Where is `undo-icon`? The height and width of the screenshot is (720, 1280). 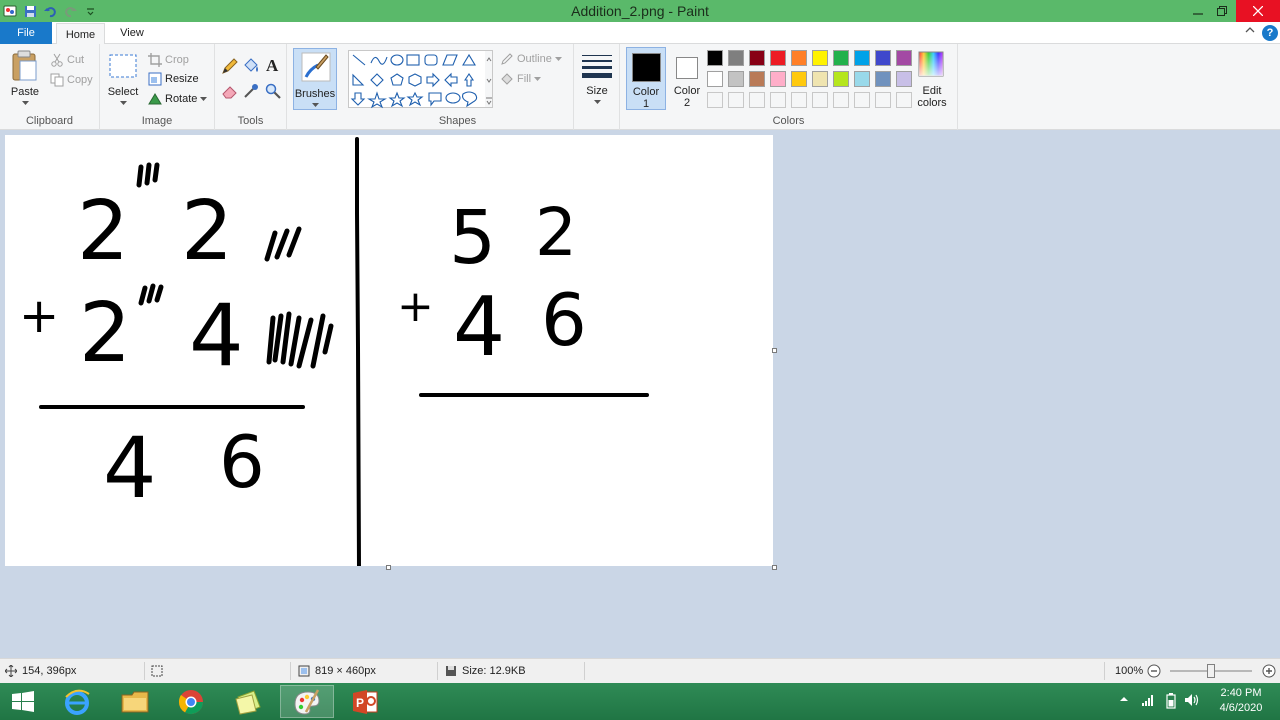 undo-icon is located at coordinates (50, 11).